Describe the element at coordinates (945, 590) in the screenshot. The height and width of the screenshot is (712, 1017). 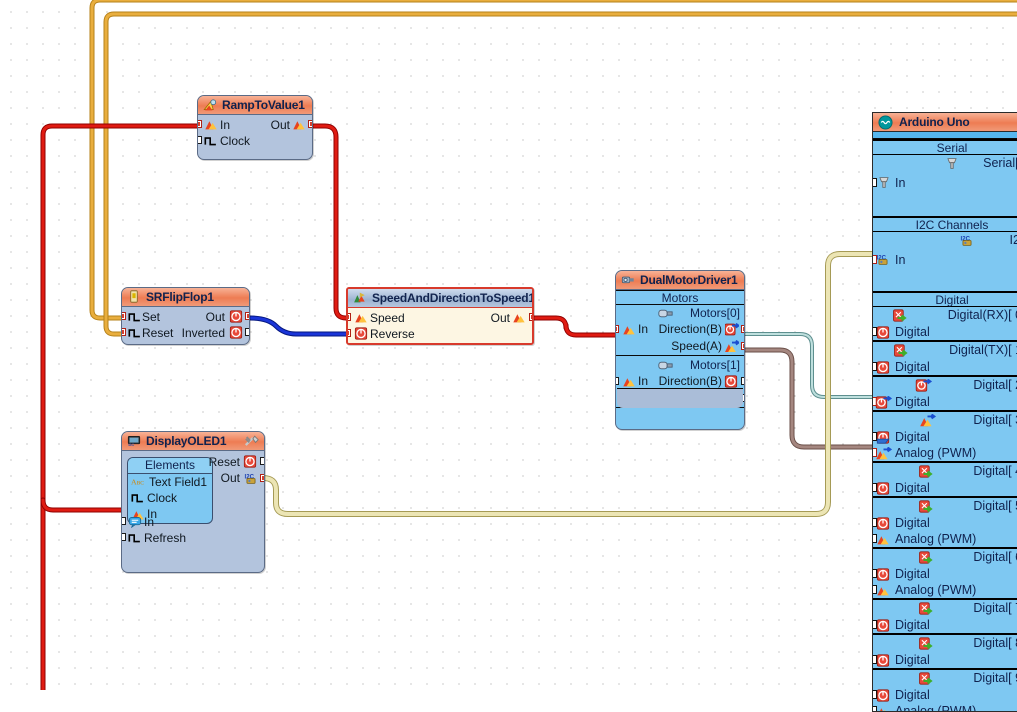
I see `pin-row-analog-6: Analog (PWM)` at that location.